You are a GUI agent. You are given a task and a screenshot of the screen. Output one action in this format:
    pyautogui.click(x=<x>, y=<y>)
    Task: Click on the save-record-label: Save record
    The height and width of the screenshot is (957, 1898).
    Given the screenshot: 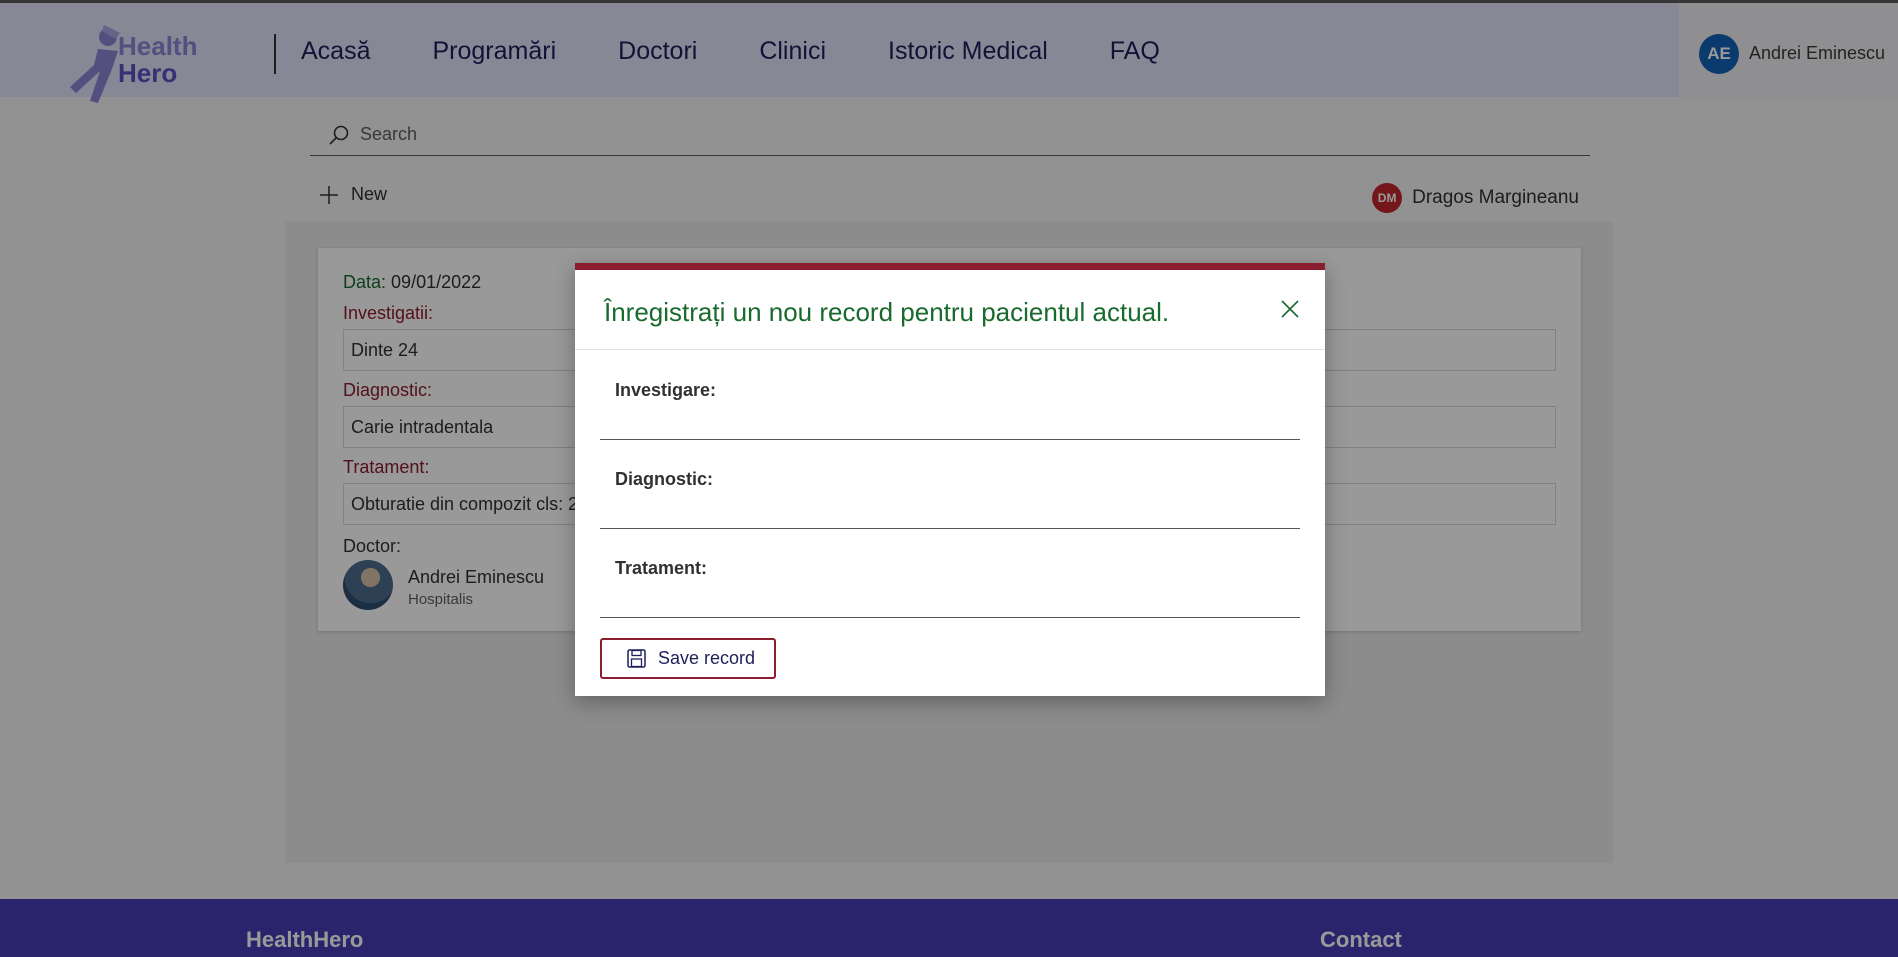 What is the action you would take?
    pyautogui.click(x=707, y=658)
    